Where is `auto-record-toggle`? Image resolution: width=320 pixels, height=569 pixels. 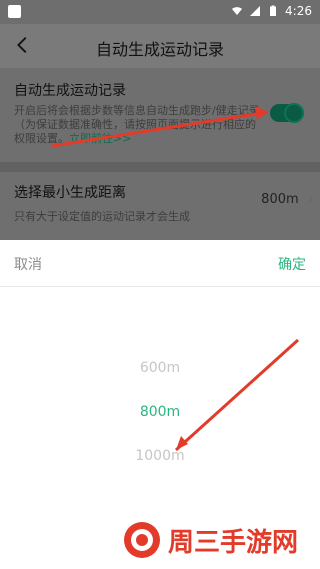 auto-record-toggle is located at coordinates (287, 113).